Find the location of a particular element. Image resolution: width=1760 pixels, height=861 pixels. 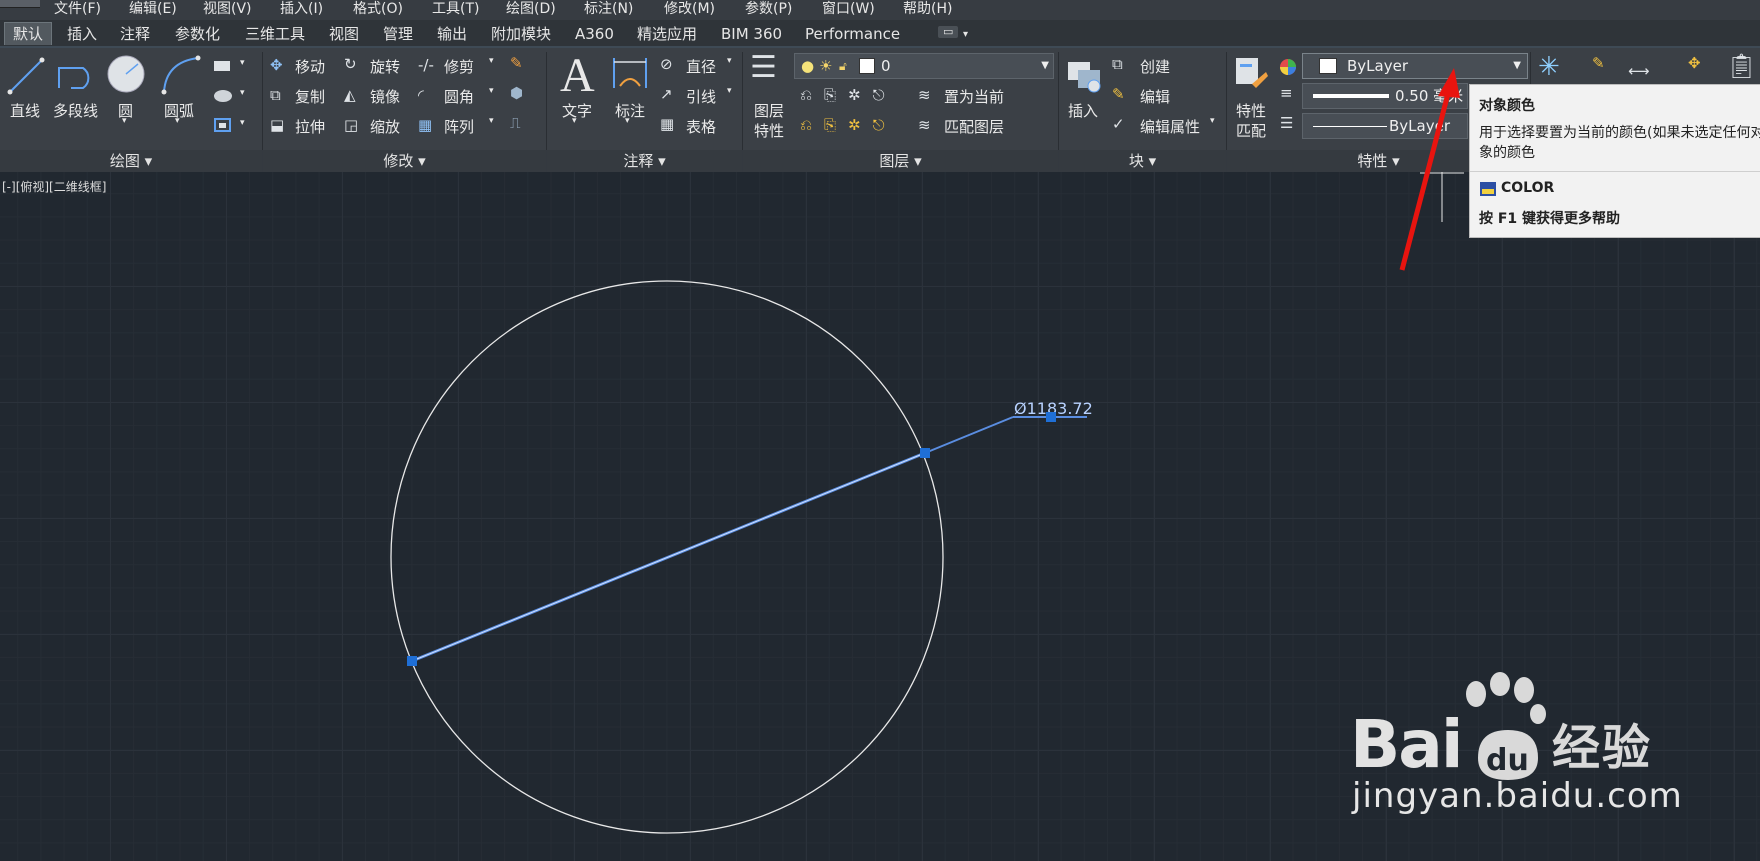

tab-insert: 插入 is located at coordinates (82, 34).